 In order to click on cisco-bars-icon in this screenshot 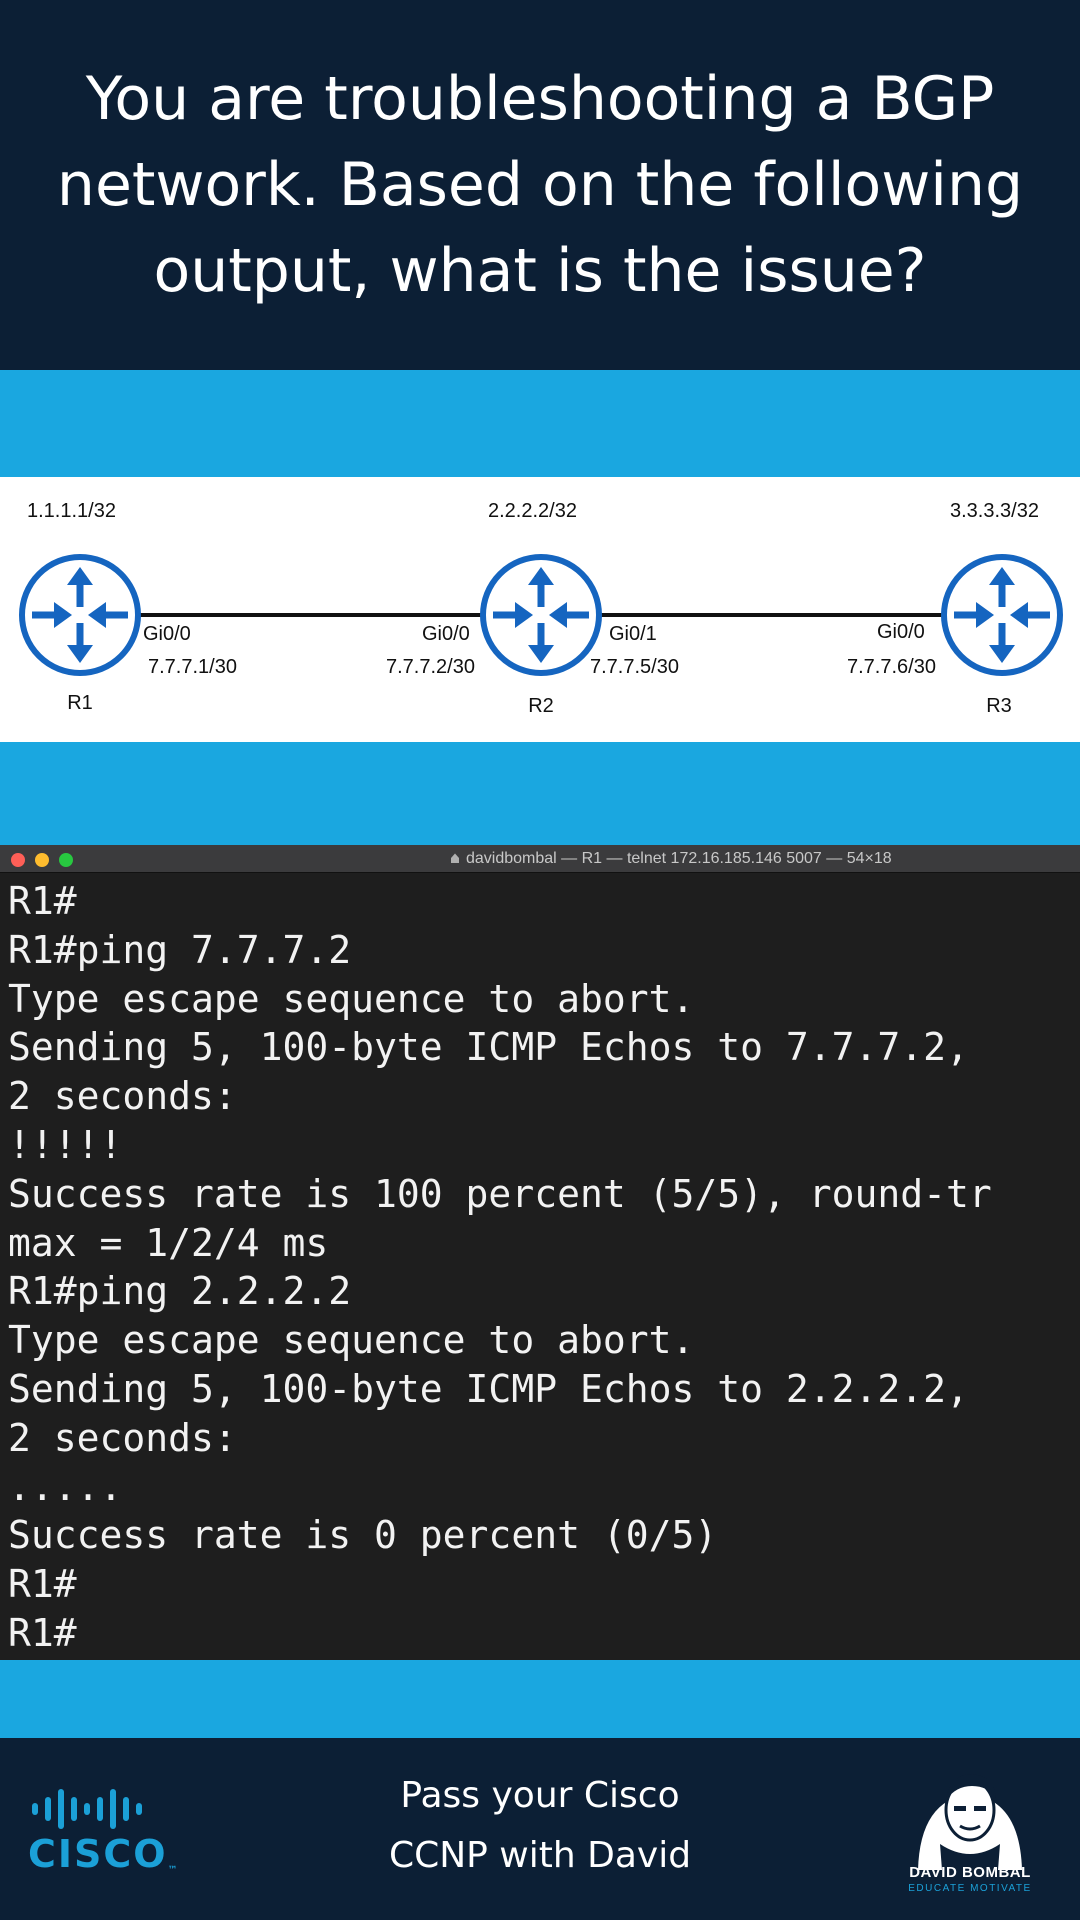, I will do `click(103, 1809)`.